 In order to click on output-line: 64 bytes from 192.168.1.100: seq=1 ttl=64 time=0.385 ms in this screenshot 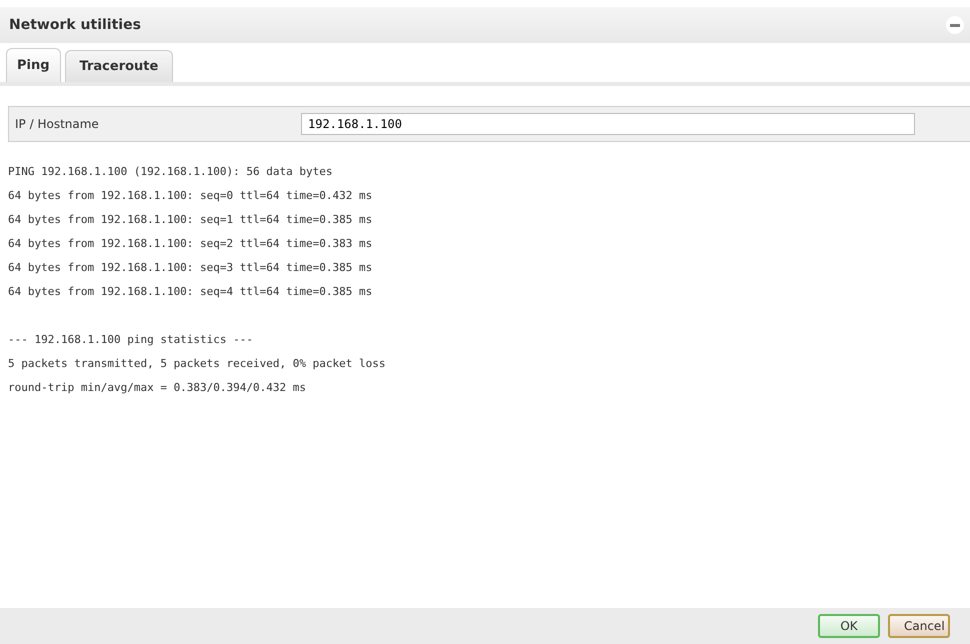, I will do `click(191, 220)`.